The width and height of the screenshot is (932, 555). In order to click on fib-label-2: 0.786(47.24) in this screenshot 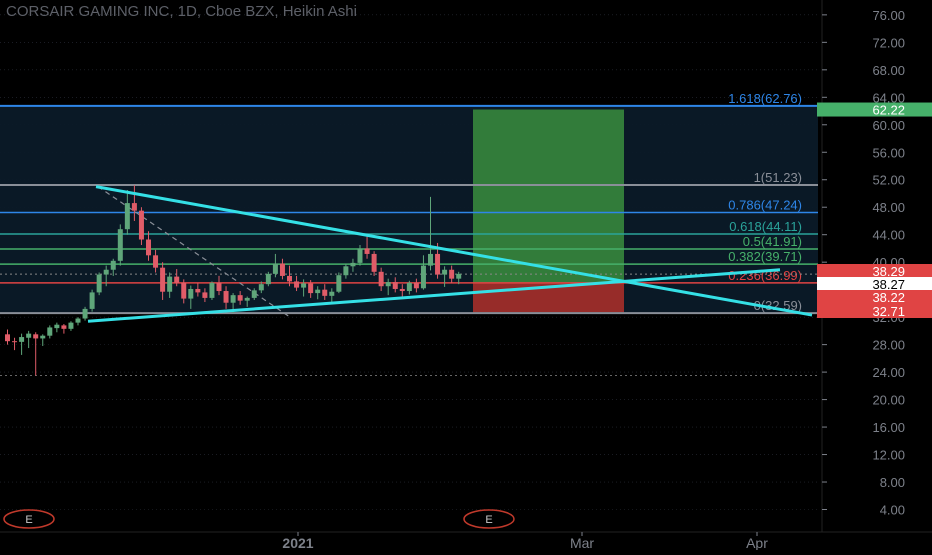, I will do `click(765, 204)`.